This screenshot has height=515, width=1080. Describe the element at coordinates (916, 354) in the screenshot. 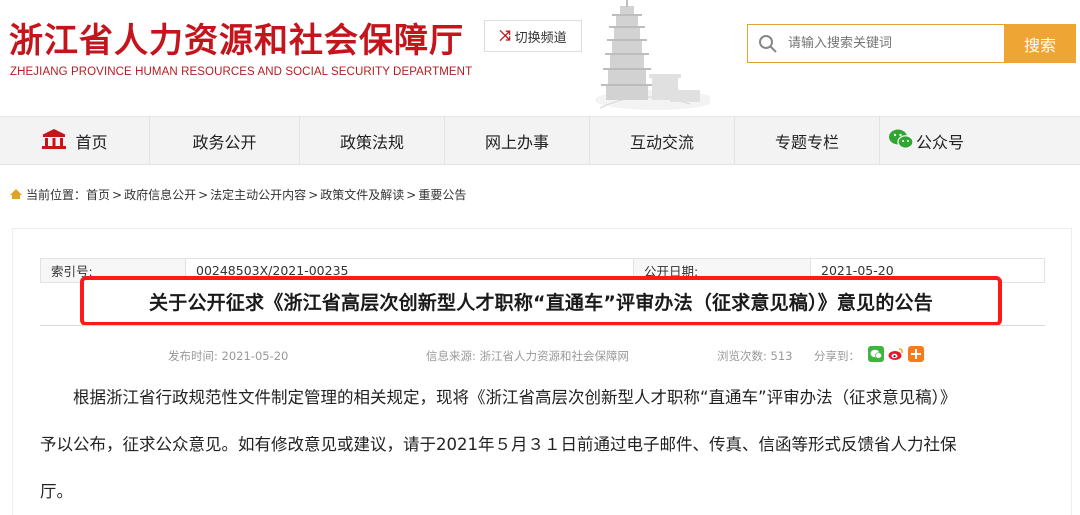

I see `more-share-icon` at that location.